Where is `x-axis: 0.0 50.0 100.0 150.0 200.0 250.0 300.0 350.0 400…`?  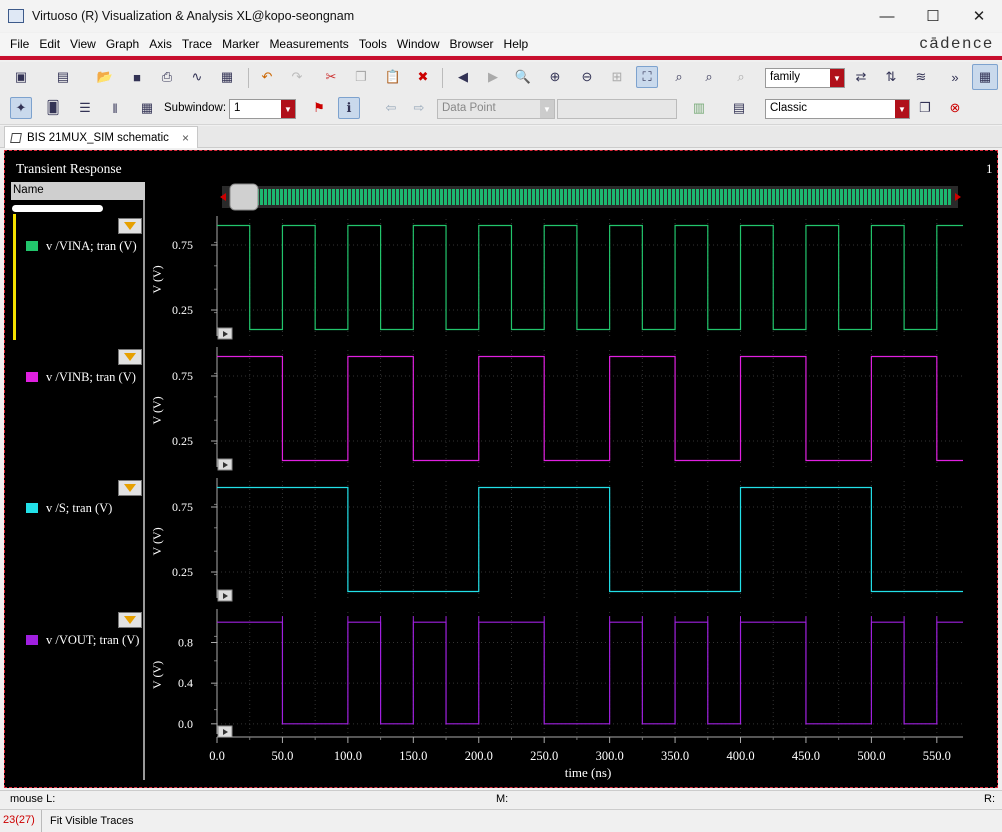
x-axis: 0.0 50.0 100.0 150.0 200.0 250.0 300.0 350.0 400… is located at coordinates (586, 758).